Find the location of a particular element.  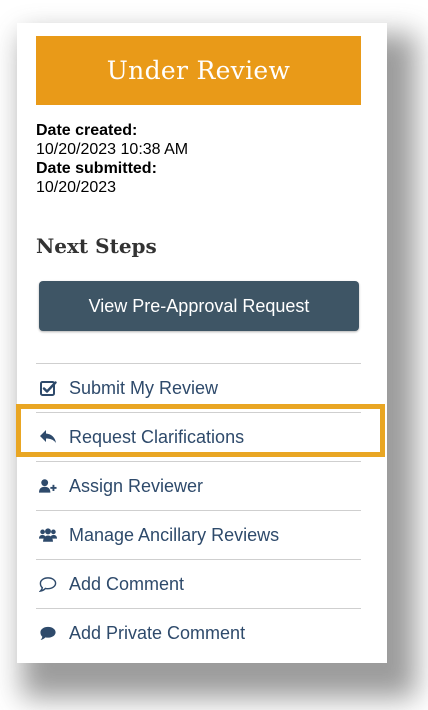

date-submitted-value: 10/20/2023 is located at coordinates (76, 187).